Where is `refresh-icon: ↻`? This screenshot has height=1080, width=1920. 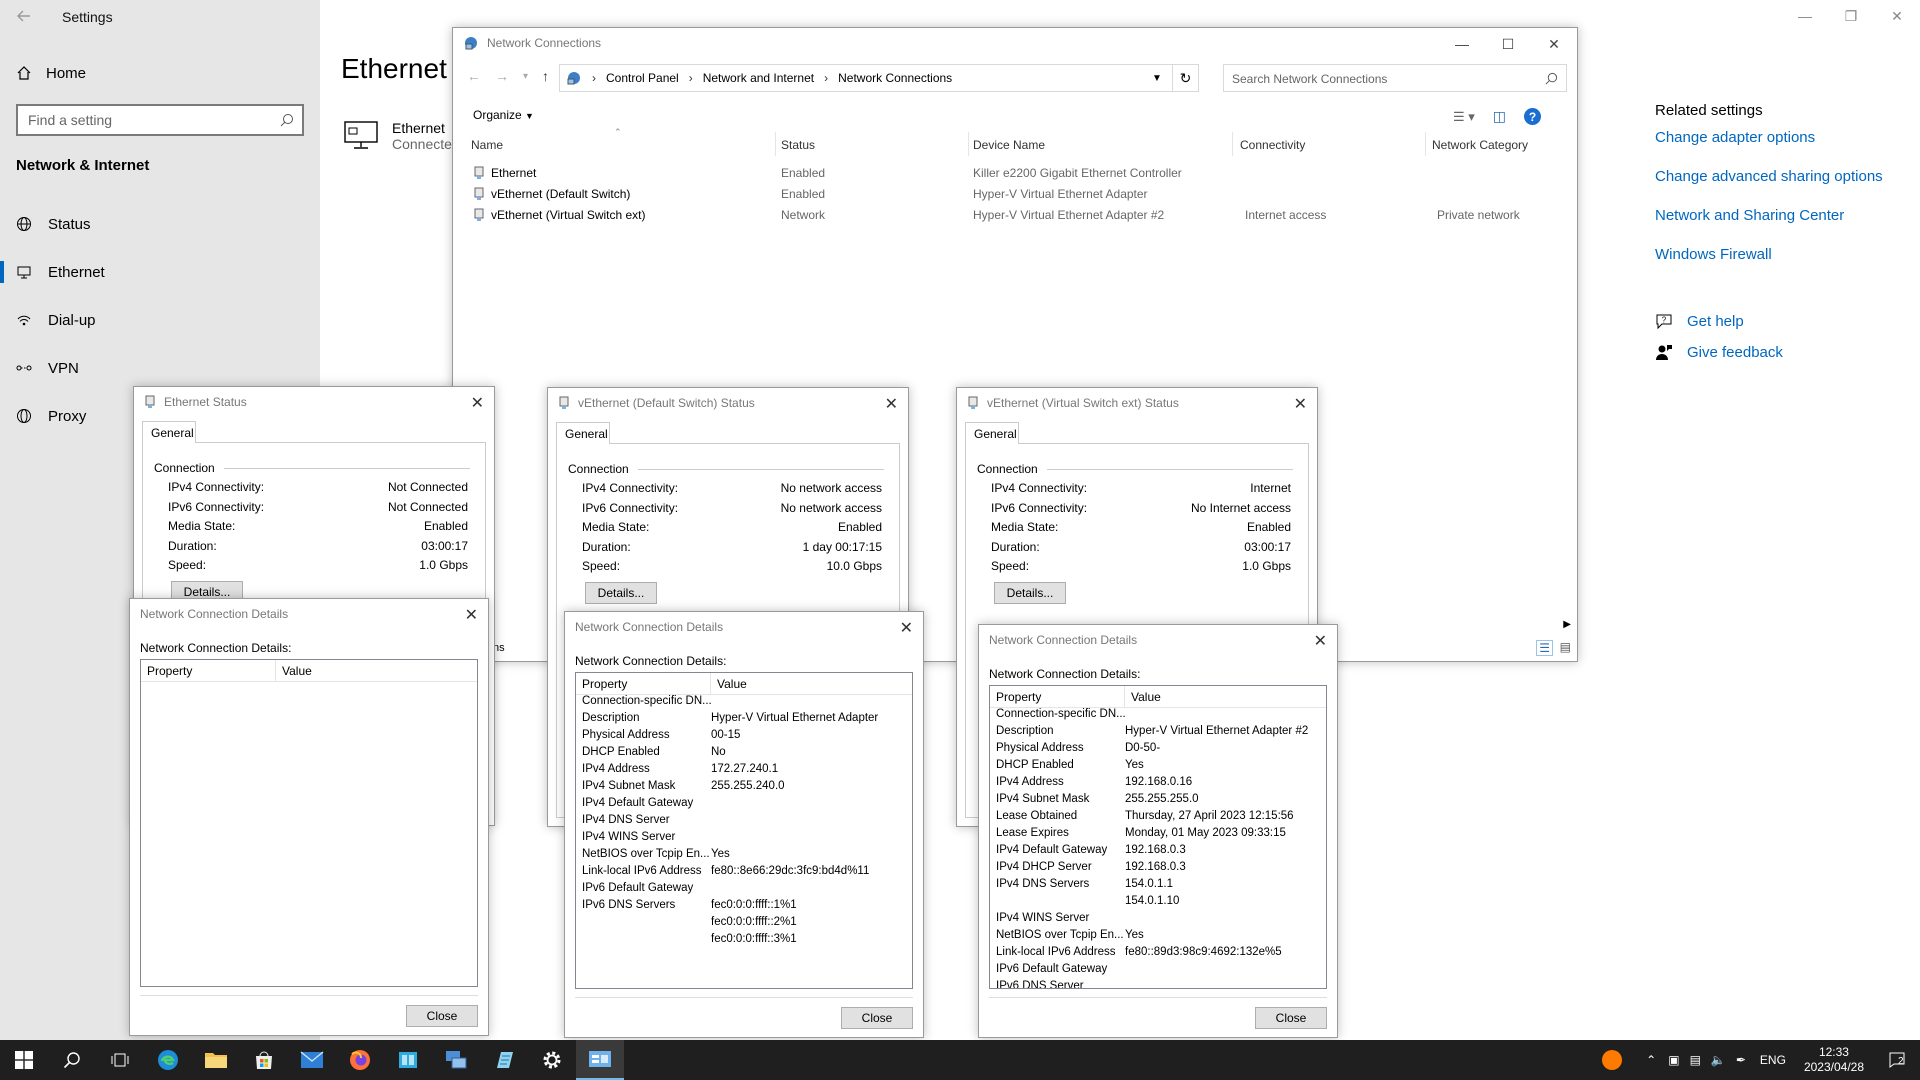 refresh-icon: ↻ is located at coordinates (1185, 78).